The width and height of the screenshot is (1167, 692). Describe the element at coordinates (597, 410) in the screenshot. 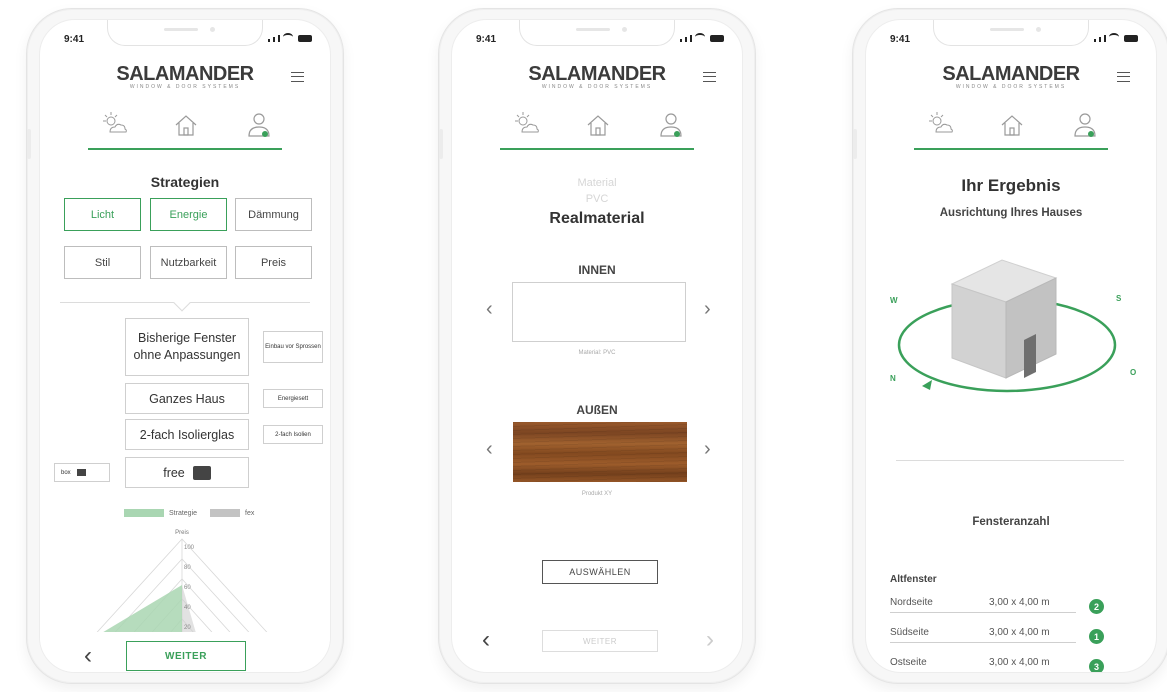

I see `outer-label: AUßEN` at that location.